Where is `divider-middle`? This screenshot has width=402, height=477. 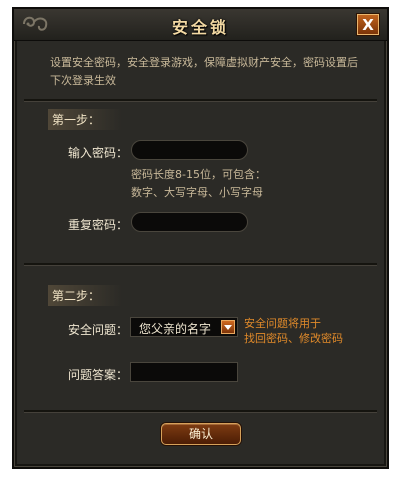 divider-middle is located at coordinates (200, 264).